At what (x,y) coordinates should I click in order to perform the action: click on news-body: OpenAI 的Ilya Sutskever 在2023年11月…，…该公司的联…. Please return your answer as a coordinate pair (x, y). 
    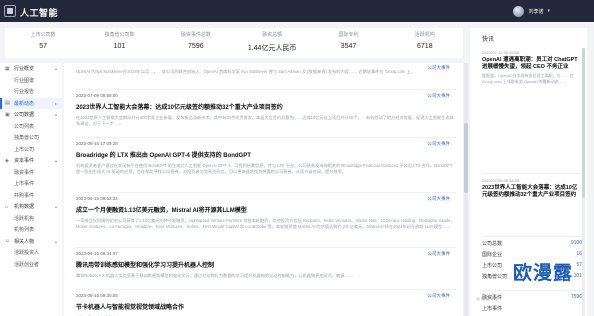
    Looking at the image, I should click on (245, 71).